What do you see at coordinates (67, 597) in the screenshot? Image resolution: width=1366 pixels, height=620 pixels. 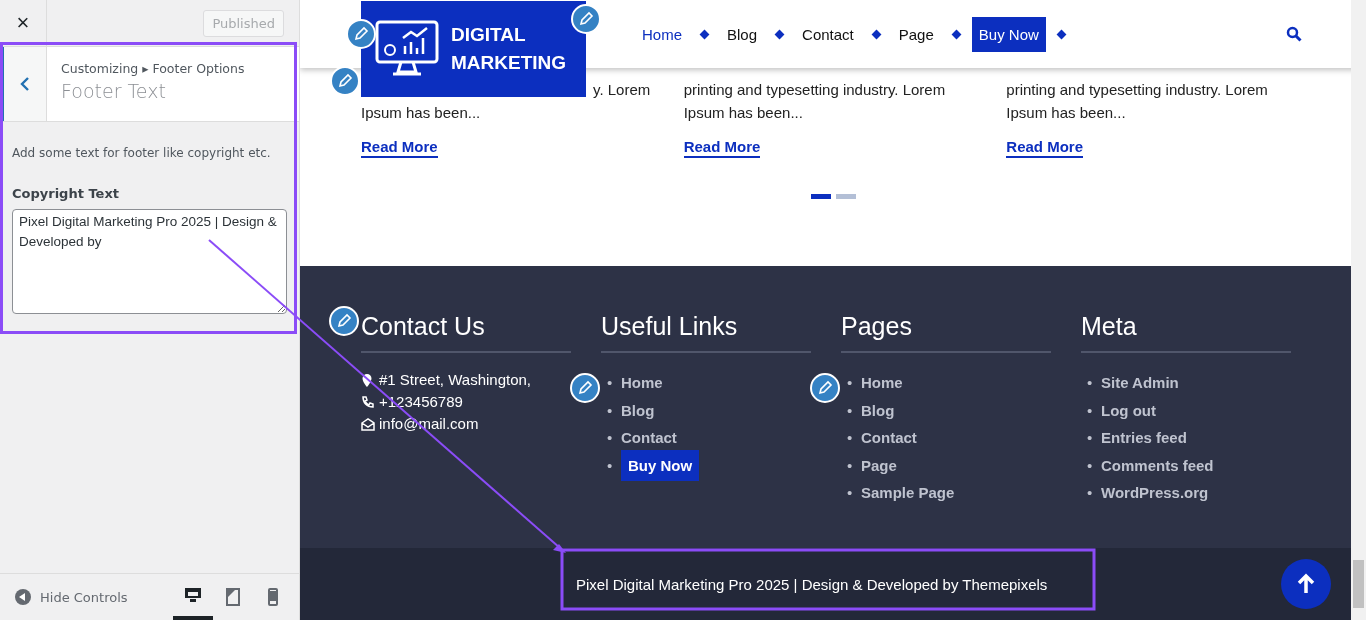 I see `hide-controls-button: Hide Controls` at bounding box center [67, 597].